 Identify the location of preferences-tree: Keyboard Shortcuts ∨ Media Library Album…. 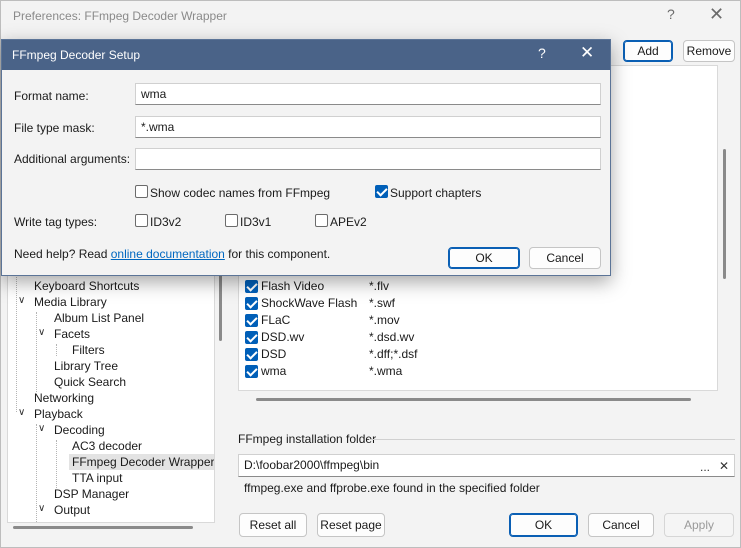
(111, 397).